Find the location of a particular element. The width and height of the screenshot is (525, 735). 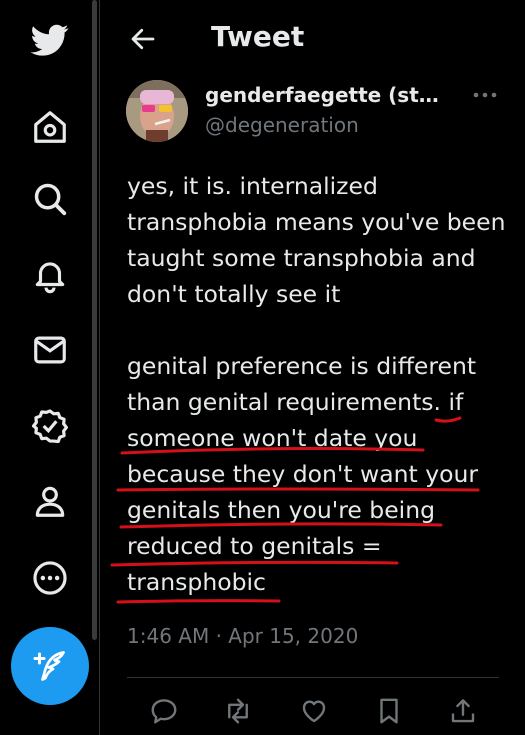

back-arrow-icon is located at coordinates (143, 39).